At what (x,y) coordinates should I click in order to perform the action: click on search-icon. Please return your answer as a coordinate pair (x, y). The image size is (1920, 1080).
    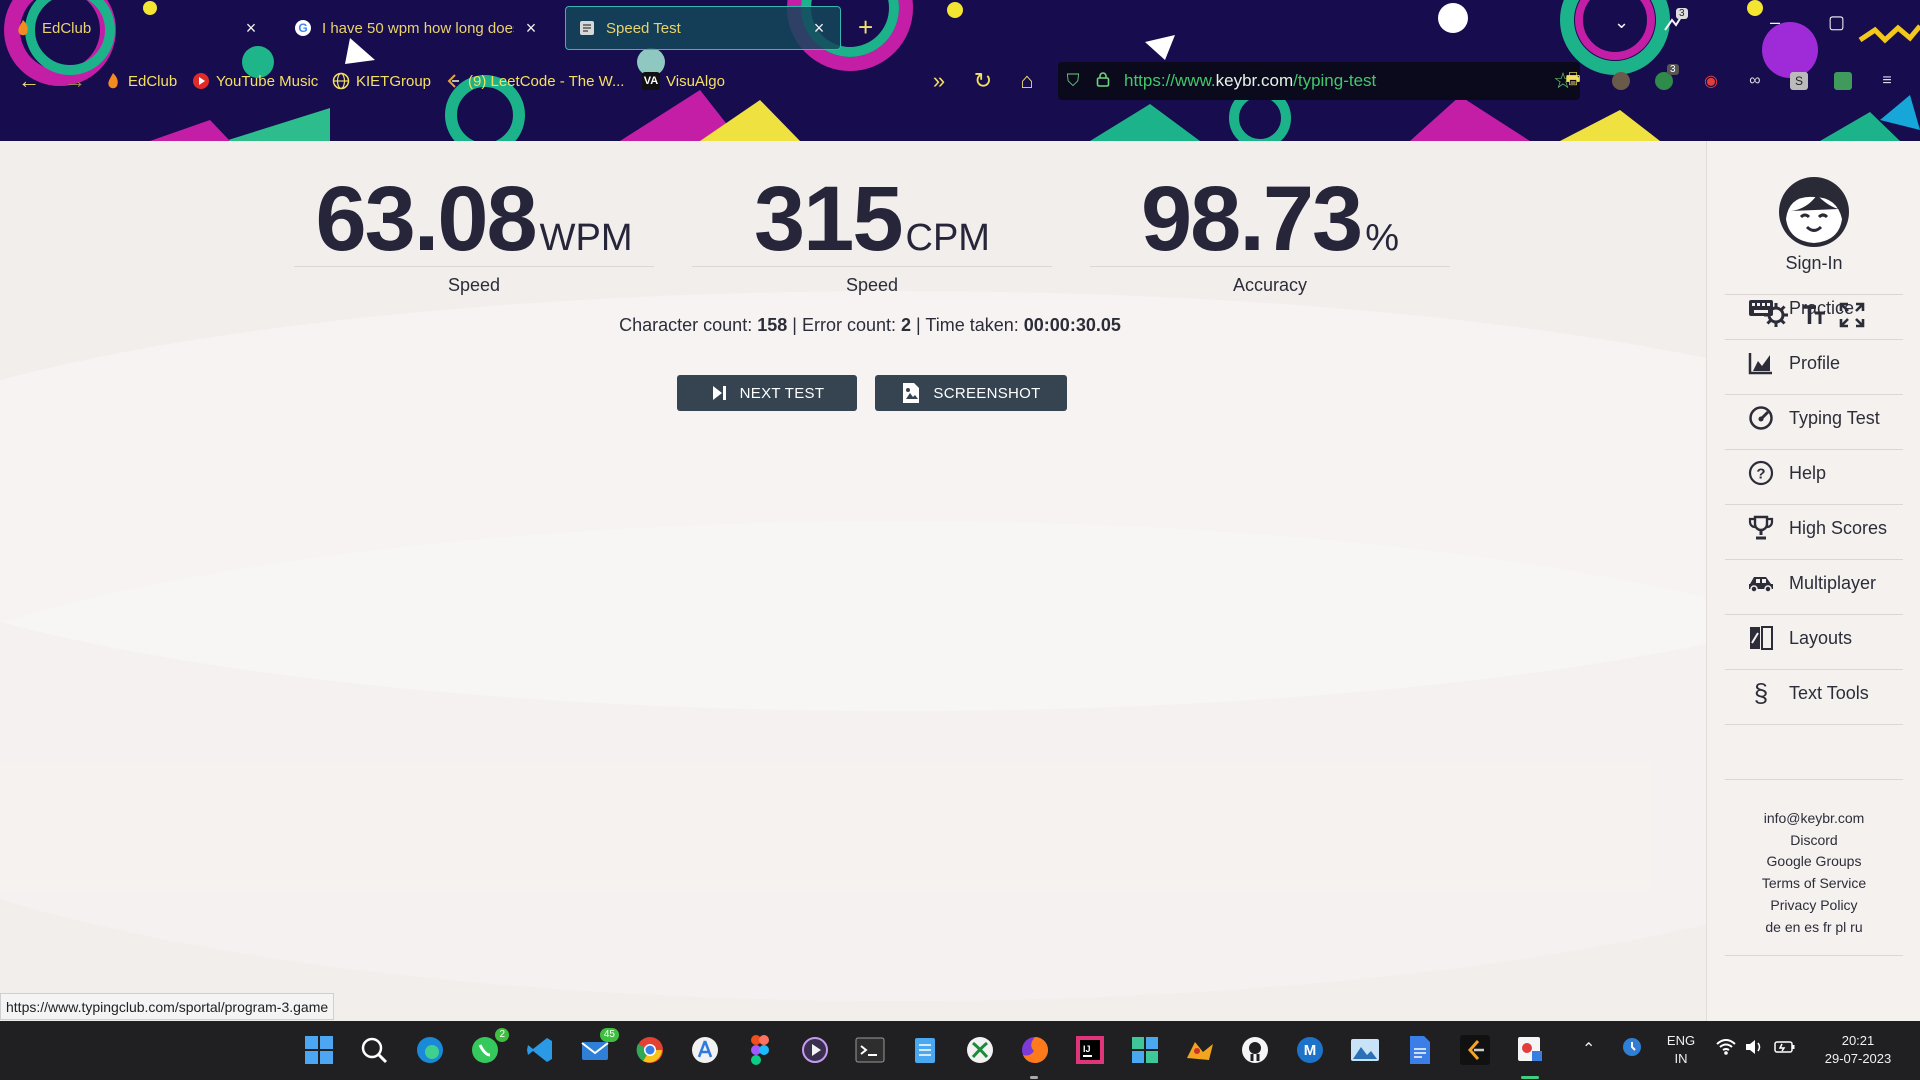
    Looking at the image, I should click on (374, 1050).